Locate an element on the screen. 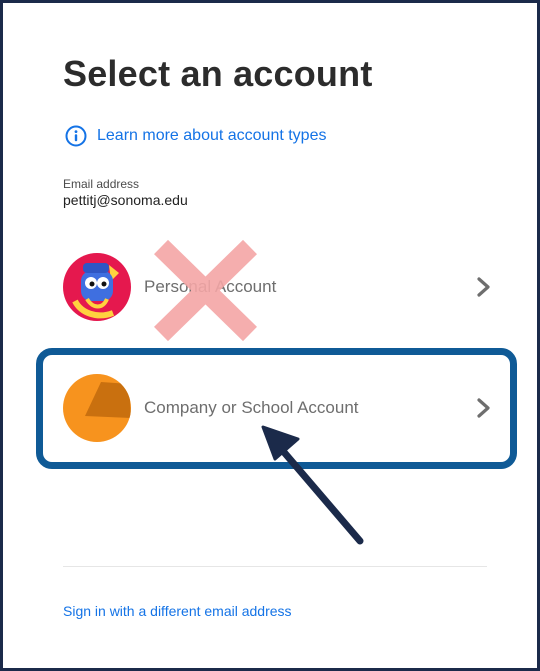 This screenshot has width=540, height=671. learn-more-link: Learn more about account types is located at coordinates (195, 136).